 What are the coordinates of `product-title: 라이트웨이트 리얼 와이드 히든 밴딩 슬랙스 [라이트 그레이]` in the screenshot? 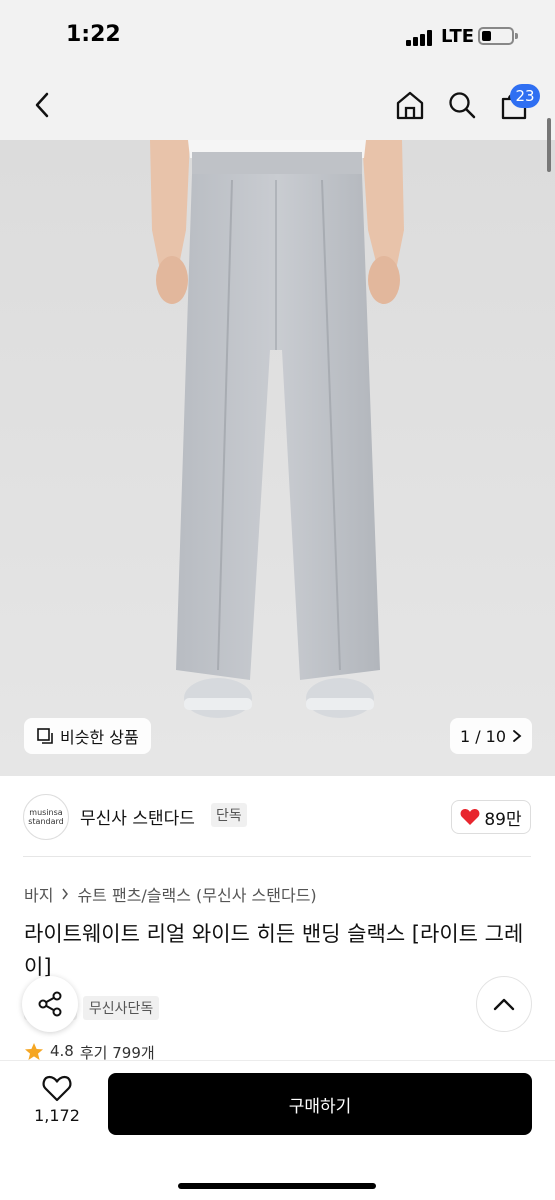 It's located at (274, 950).